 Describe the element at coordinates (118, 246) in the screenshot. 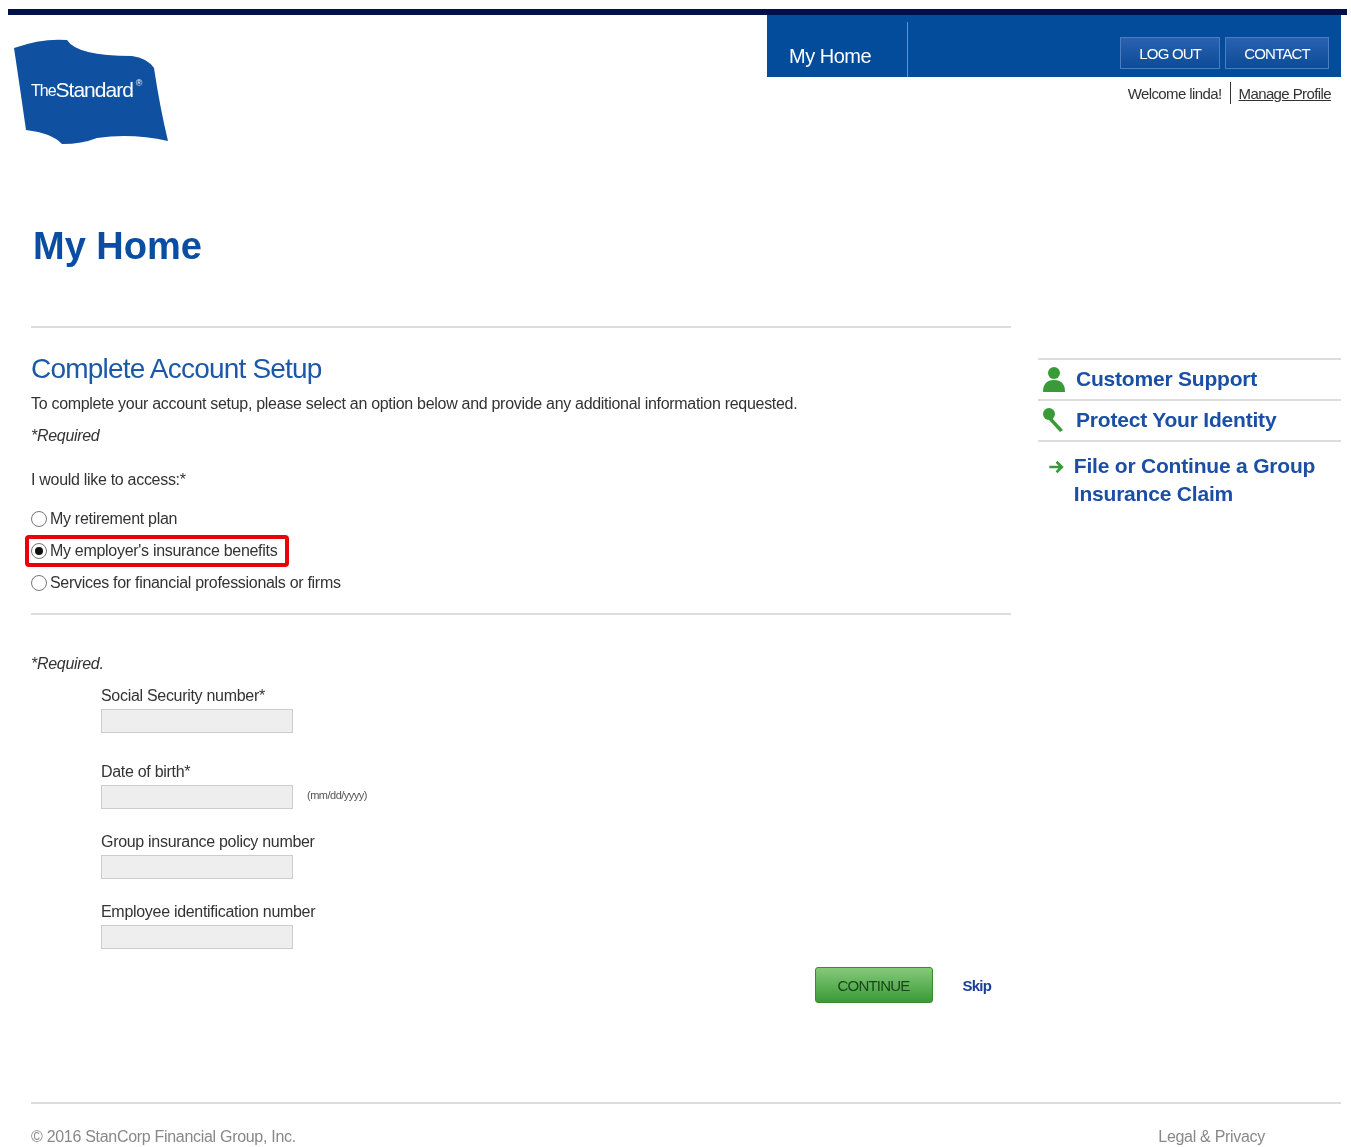

I see `page-title: My Home` at that location.